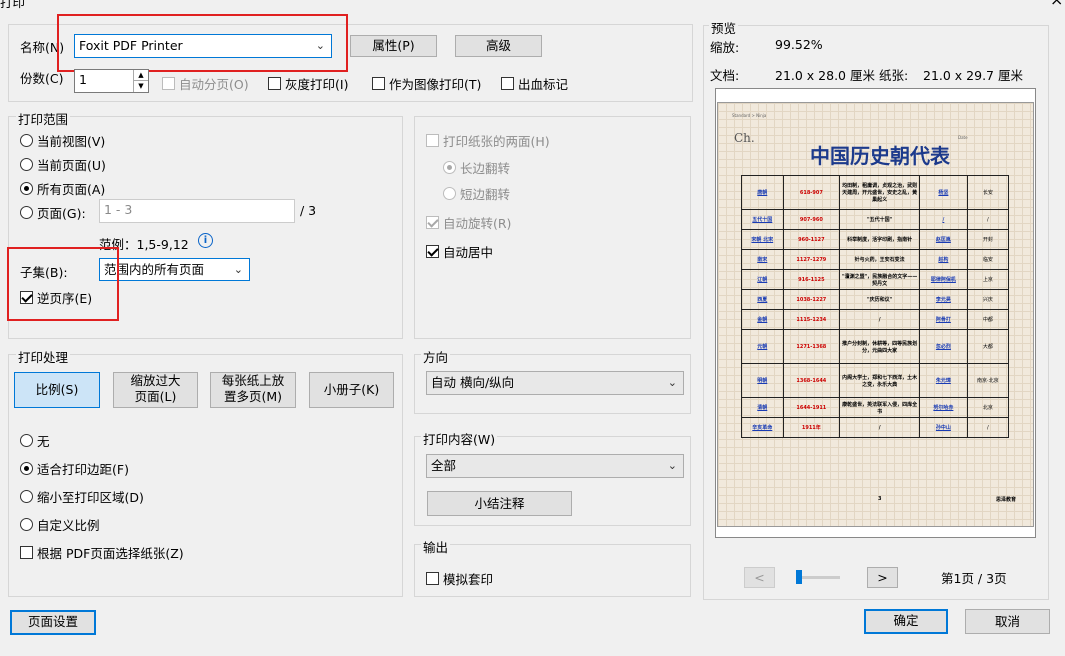 This screenshot has width=1065, height=656. What do you see at coordinates (468, 579) in the screenshot?
I see `simulate-overprint-label: 模拟套印` at bounding box center [468, 579].